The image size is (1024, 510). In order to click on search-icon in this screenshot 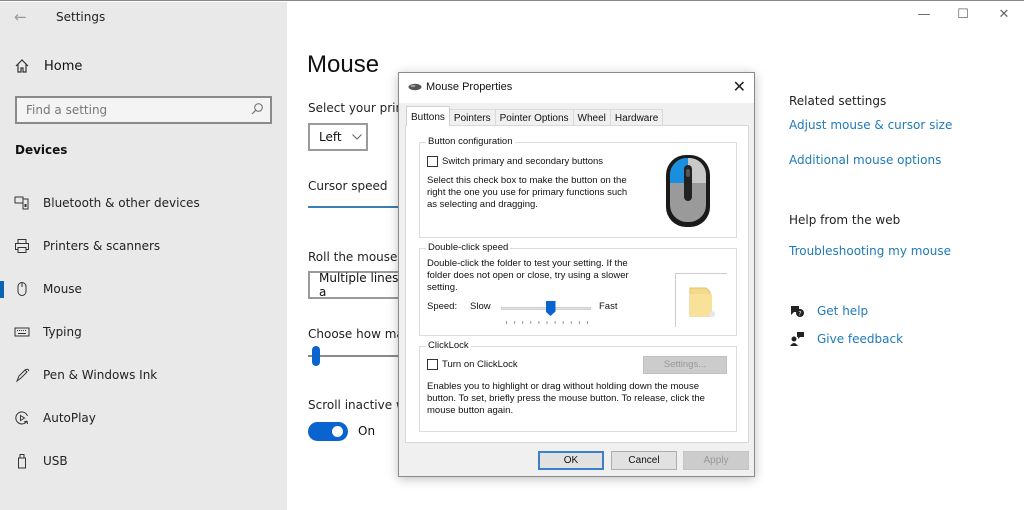, I will do `click(257, 109)`.